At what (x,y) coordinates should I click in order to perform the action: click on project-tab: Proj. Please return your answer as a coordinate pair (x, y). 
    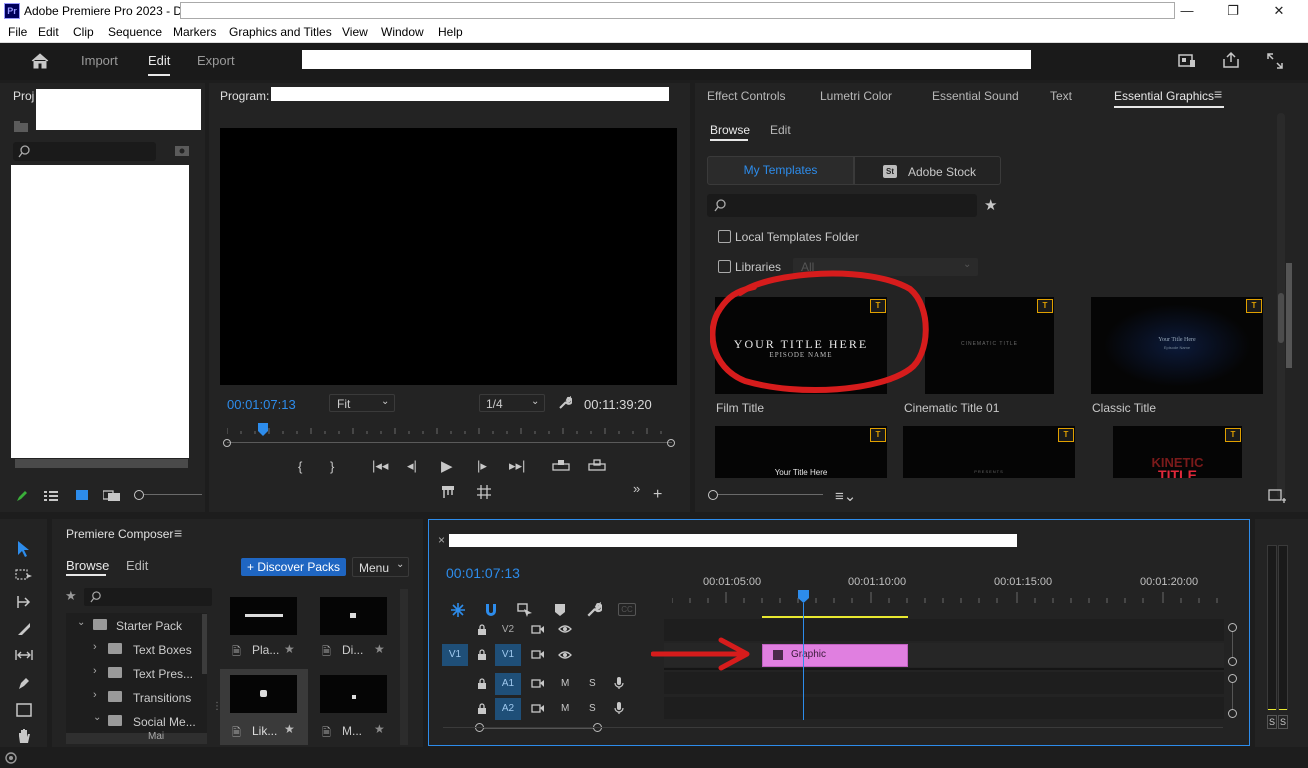
    Looking at the image, I should click on (23, 96).